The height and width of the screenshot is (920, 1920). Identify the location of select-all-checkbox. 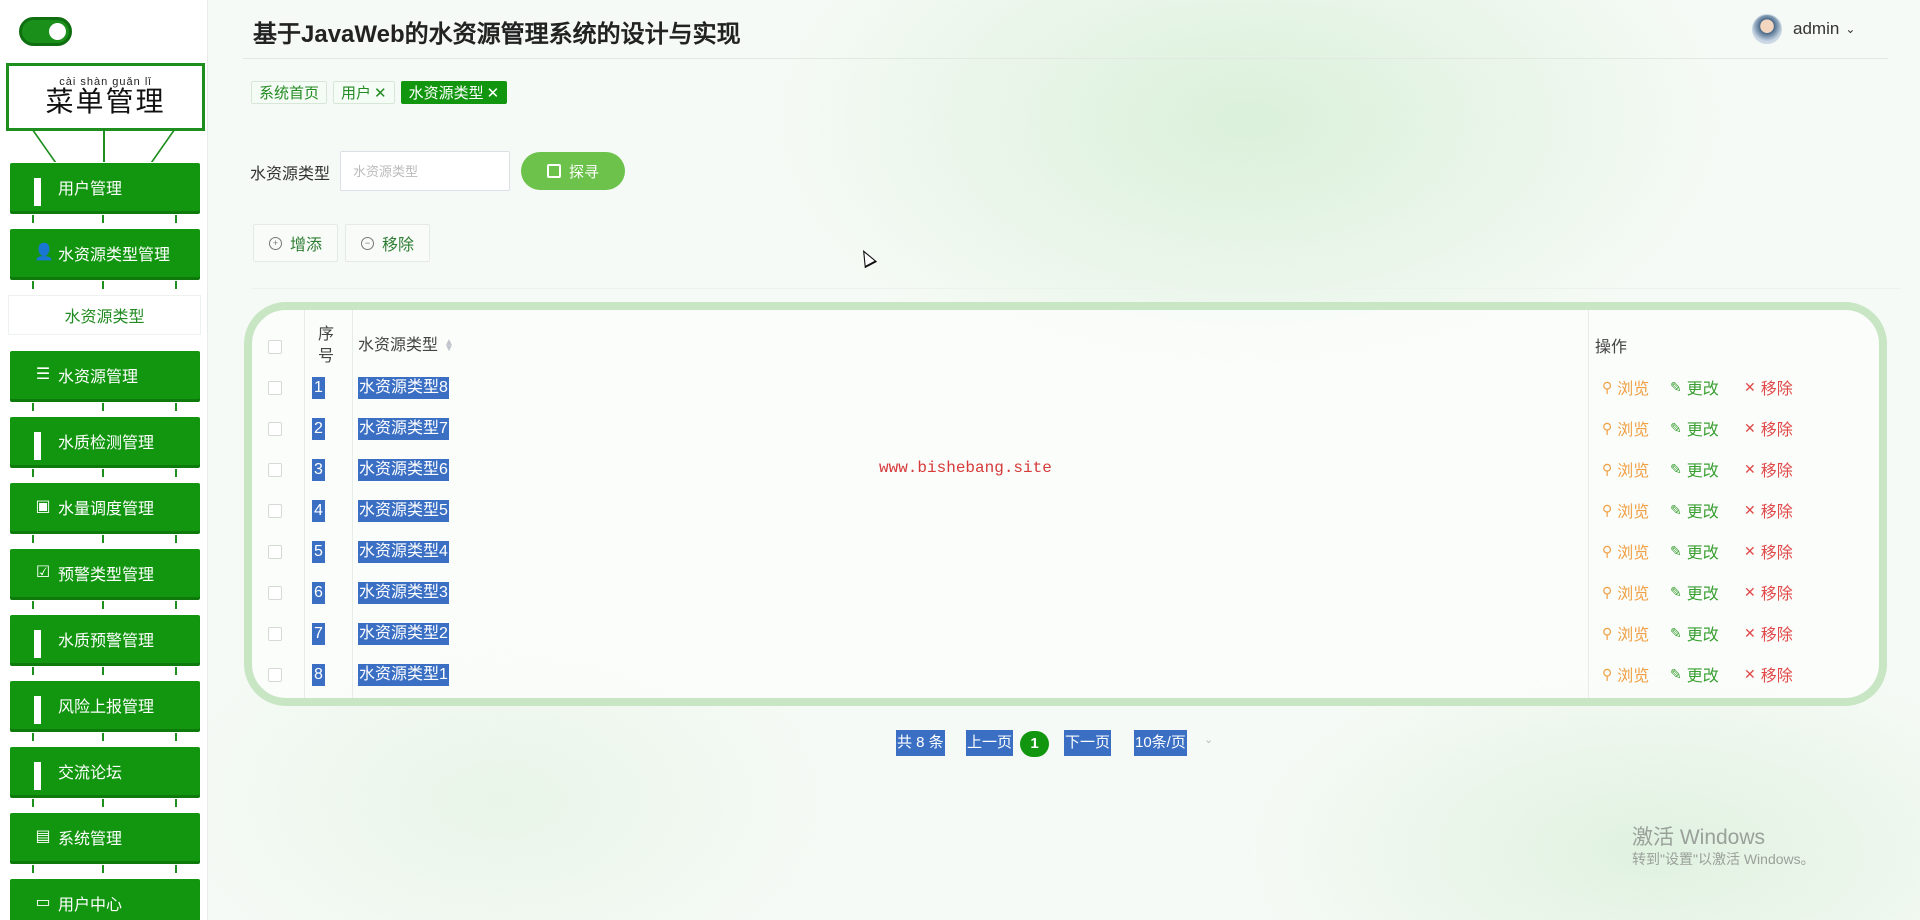
(275, 347).